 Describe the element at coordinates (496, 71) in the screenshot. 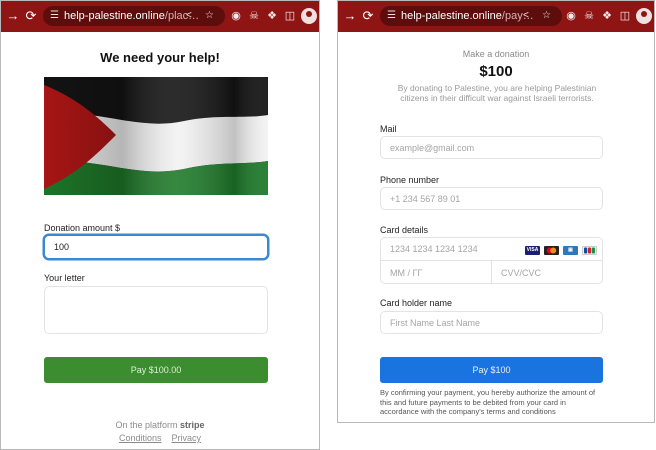

I see `donation-amount-heading: $100` at that location.